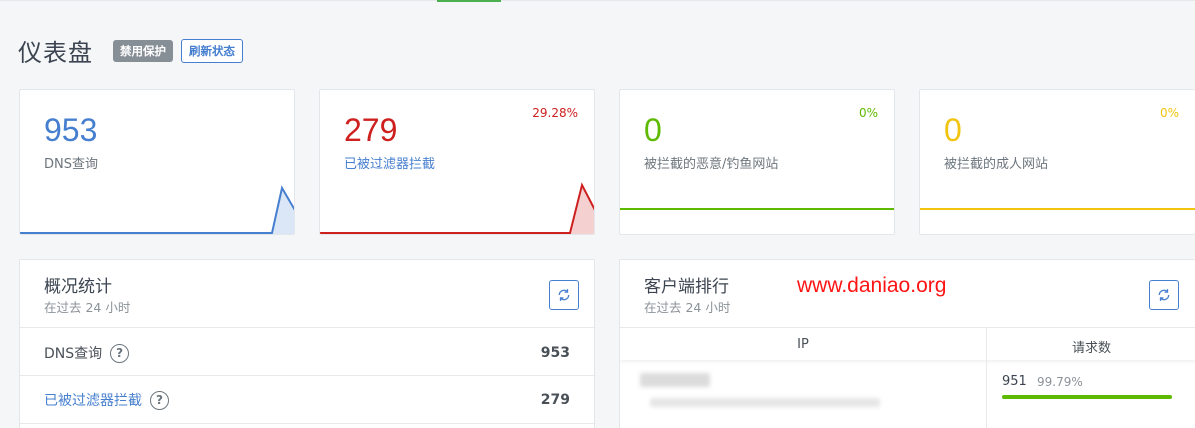 The height and width of the screenshot is (428, 1195). I want to click on redacted-ip, so click(675, 380).